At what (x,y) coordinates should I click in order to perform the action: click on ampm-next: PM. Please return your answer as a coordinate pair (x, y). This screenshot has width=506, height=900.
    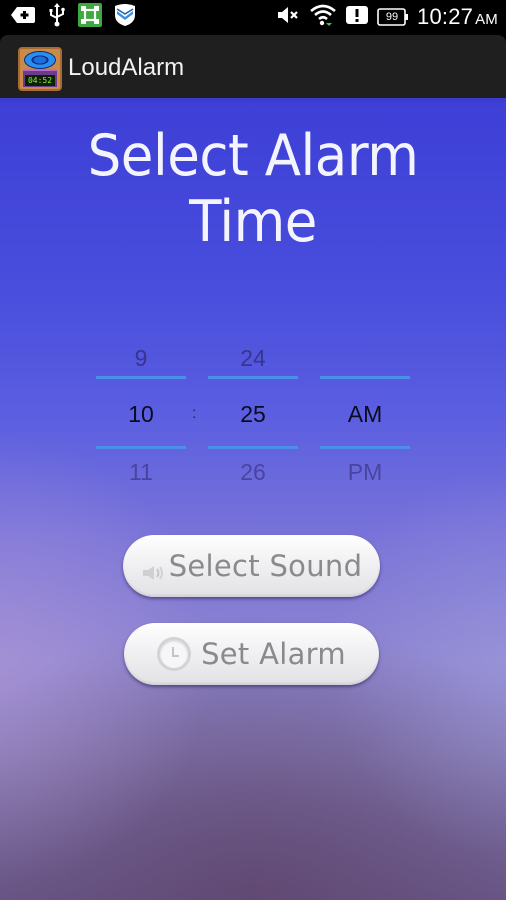
    Looking at the image, I should click on (365, 472).